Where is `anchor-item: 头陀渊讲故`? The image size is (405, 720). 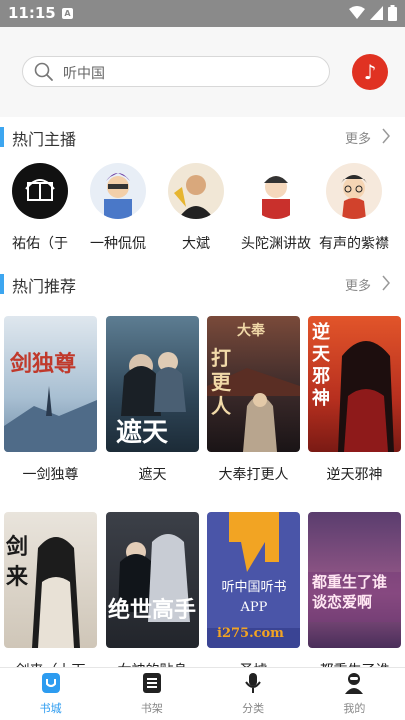
anchor-item: 头陀渊讲故 is located at coordinates (276, 208).